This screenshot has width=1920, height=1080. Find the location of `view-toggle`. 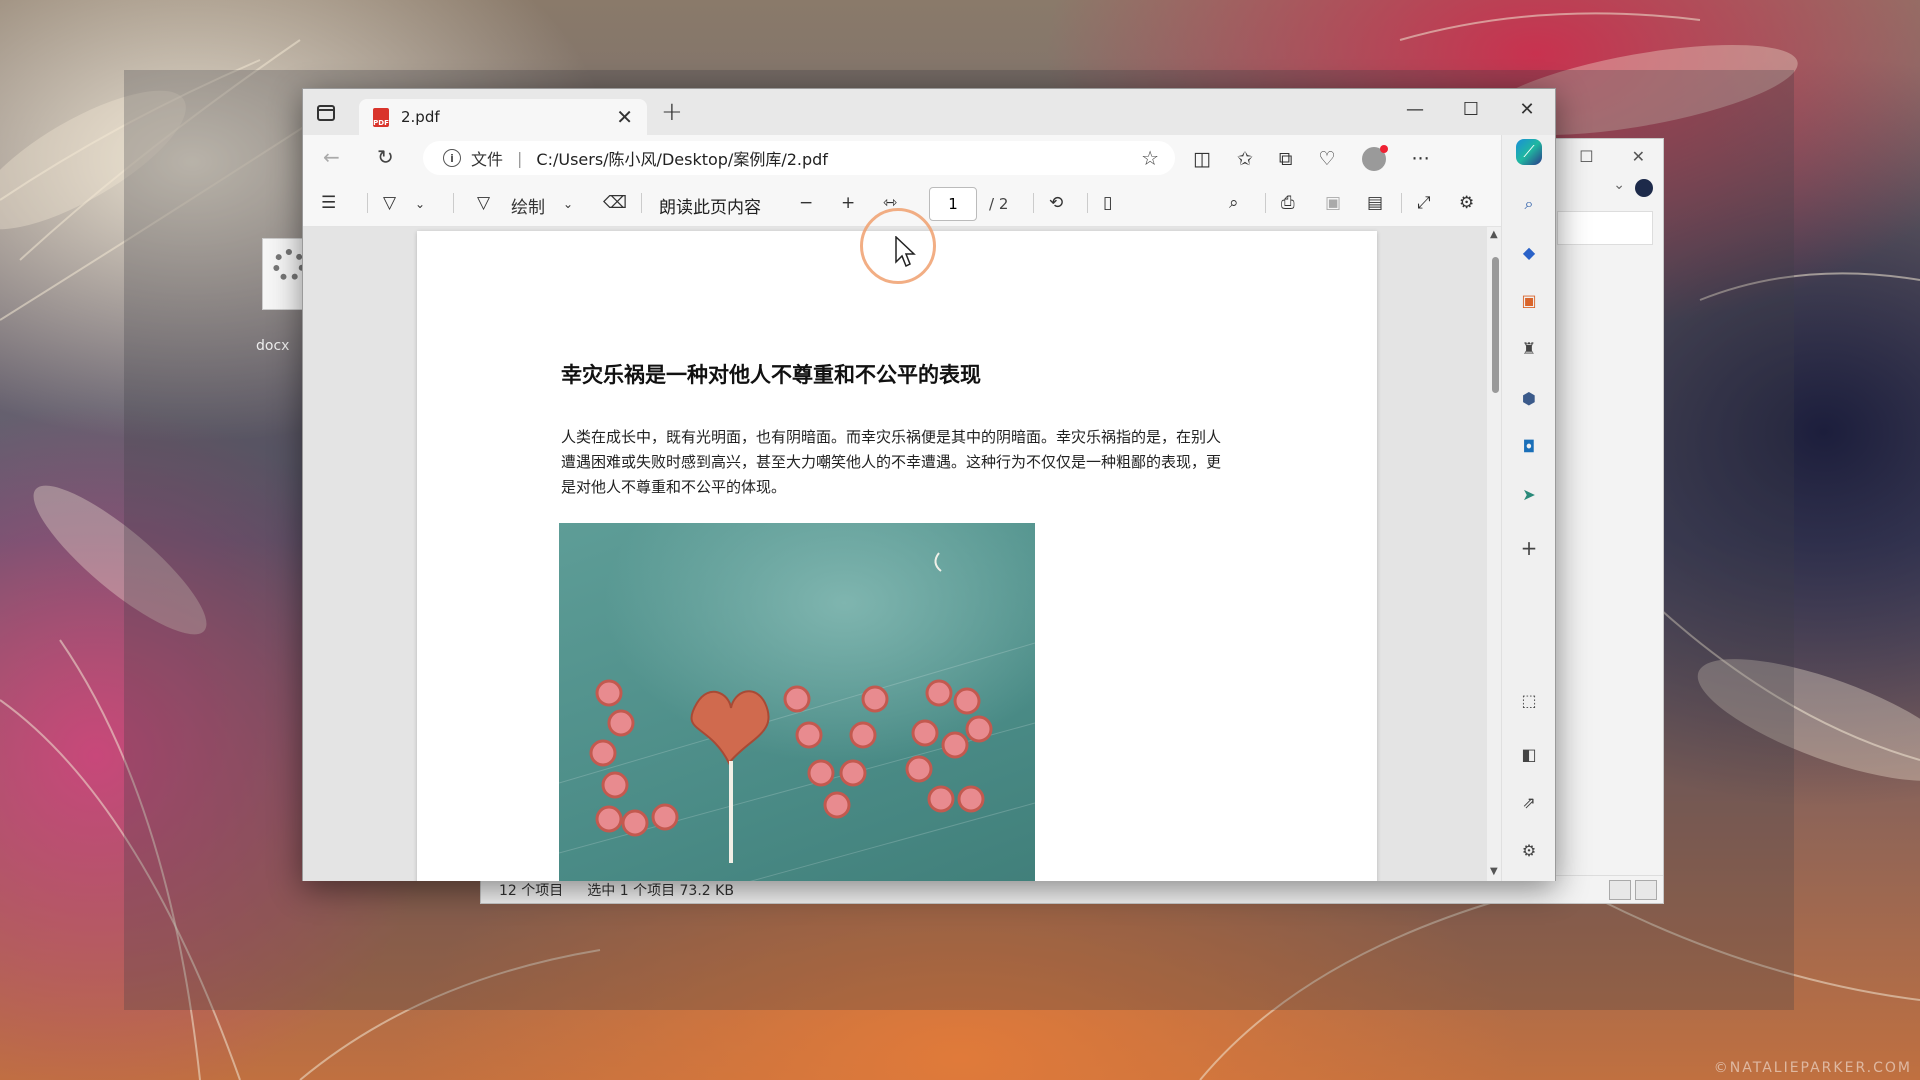

view-toggle is located at coordinates (1633, 889).